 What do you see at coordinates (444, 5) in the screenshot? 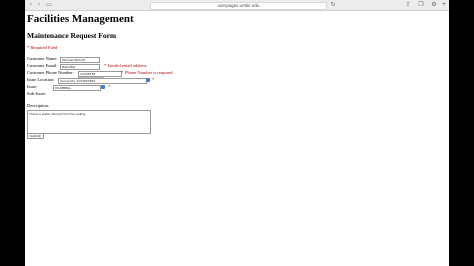
I see `new-tab-icon: +` at bounding box center [444, 5].